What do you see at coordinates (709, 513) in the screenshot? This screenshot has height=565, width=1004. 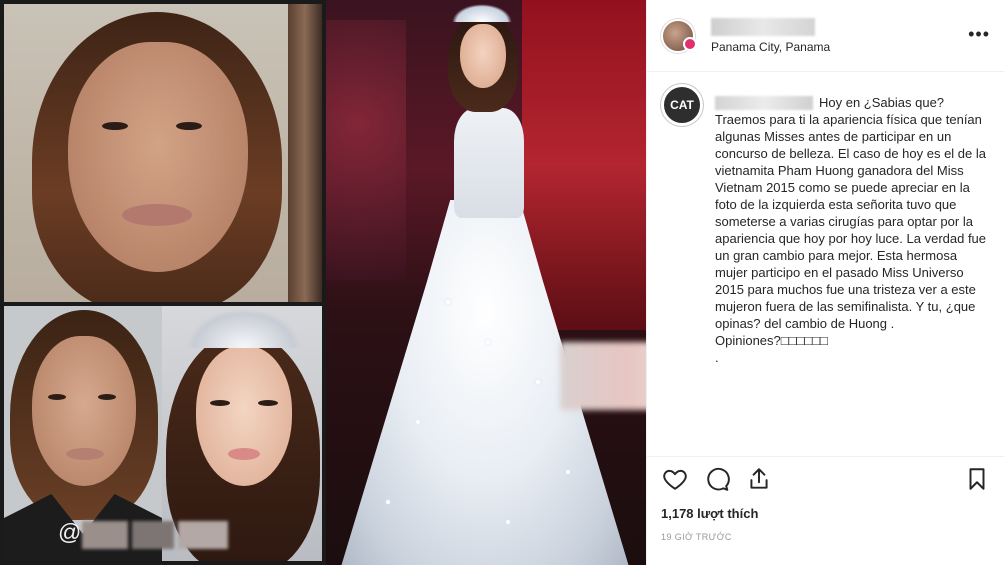 I see `like-count: 1,178 lượt thích` at bounding box center [709, 513].